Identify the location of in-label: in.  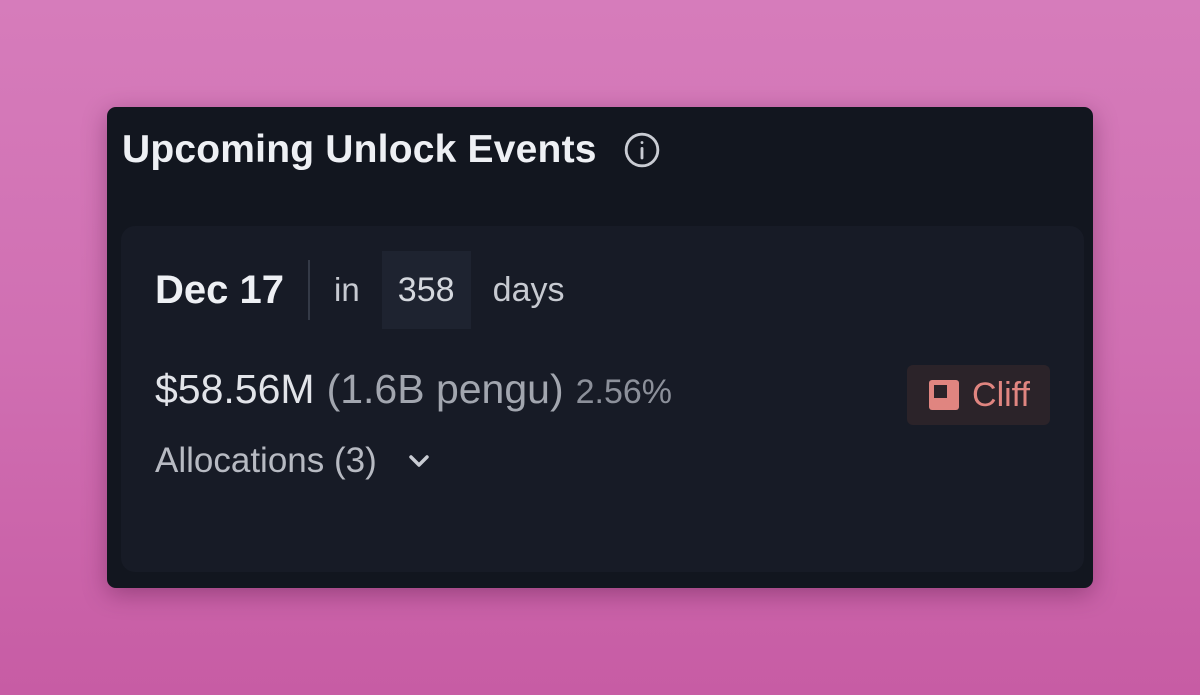
(346, 289).